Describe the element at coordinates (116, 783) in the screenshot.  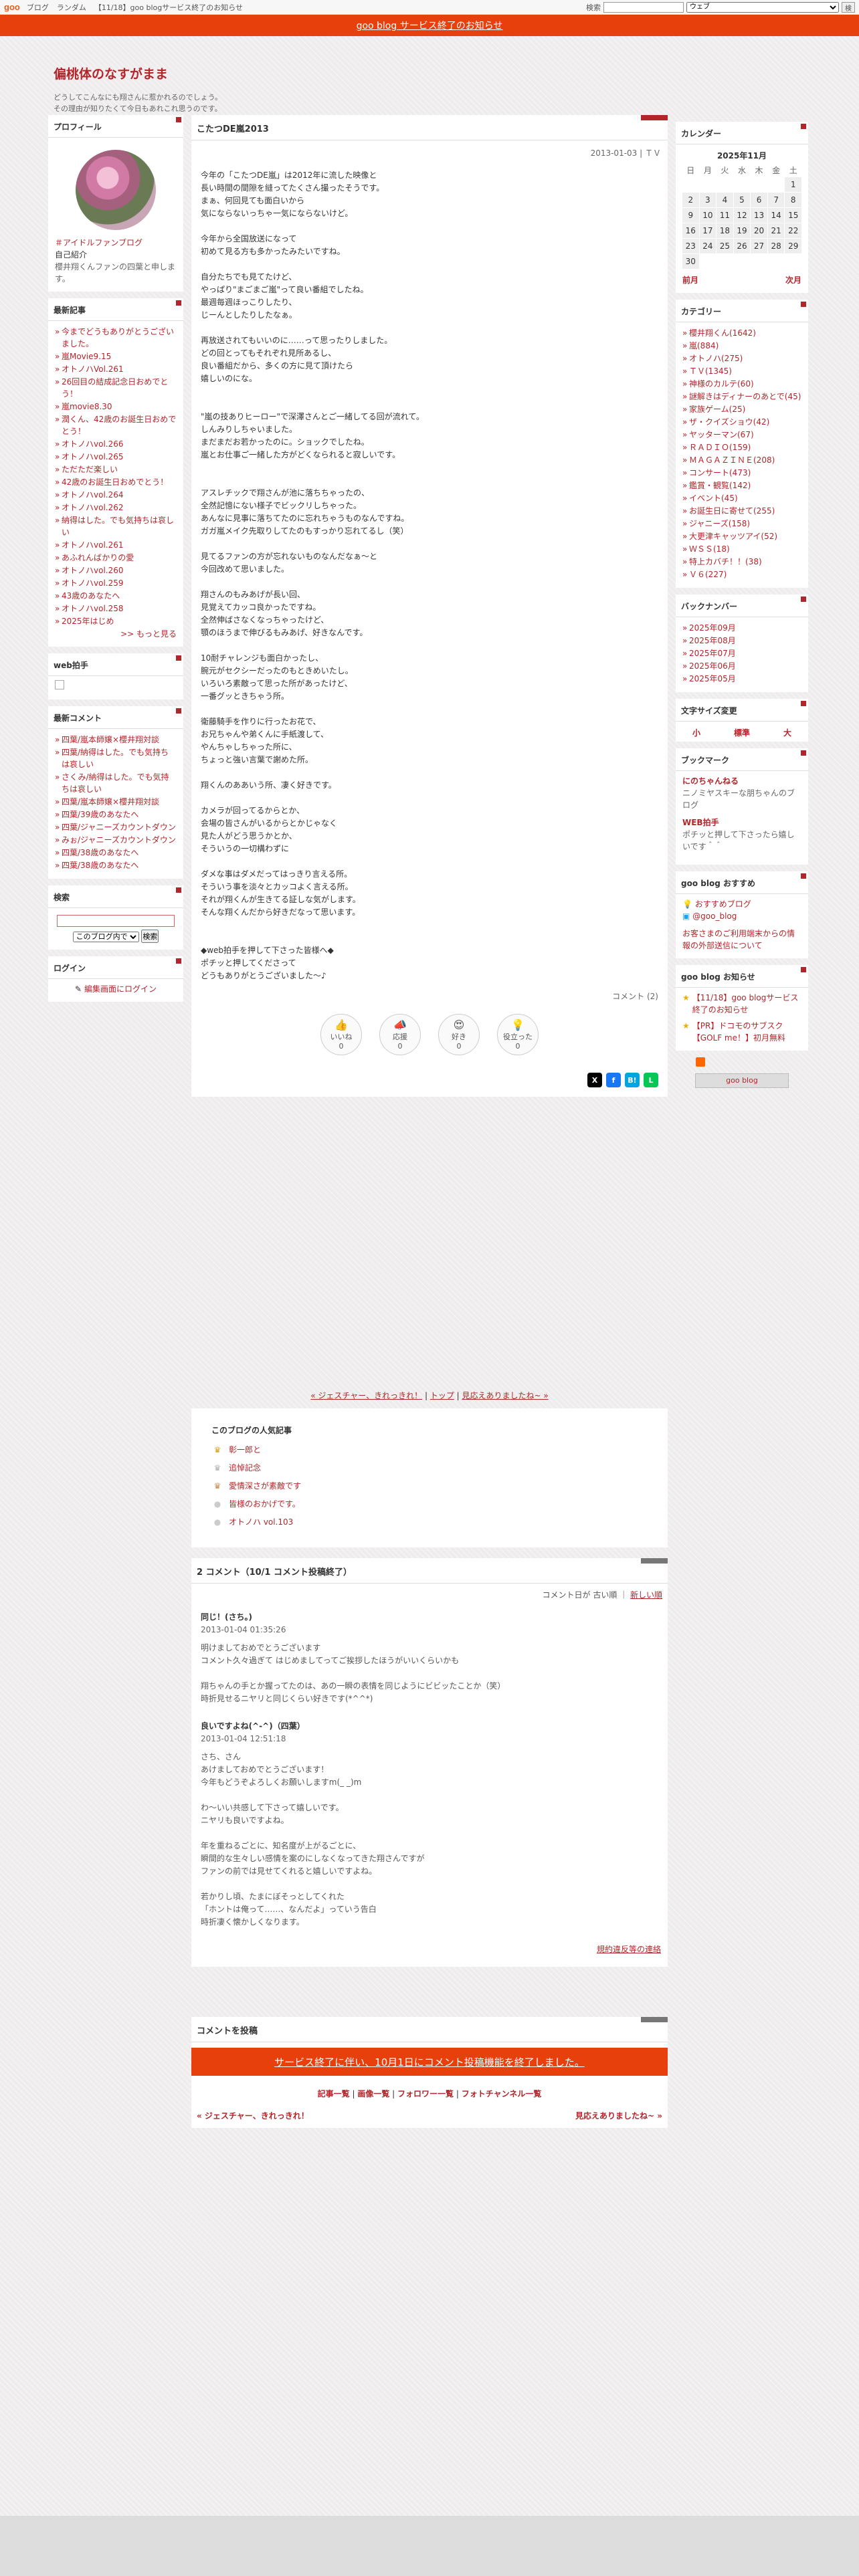
I see `recent-comment-link: さくみ/納得はした。でも気持ちは哀しい` at that location.